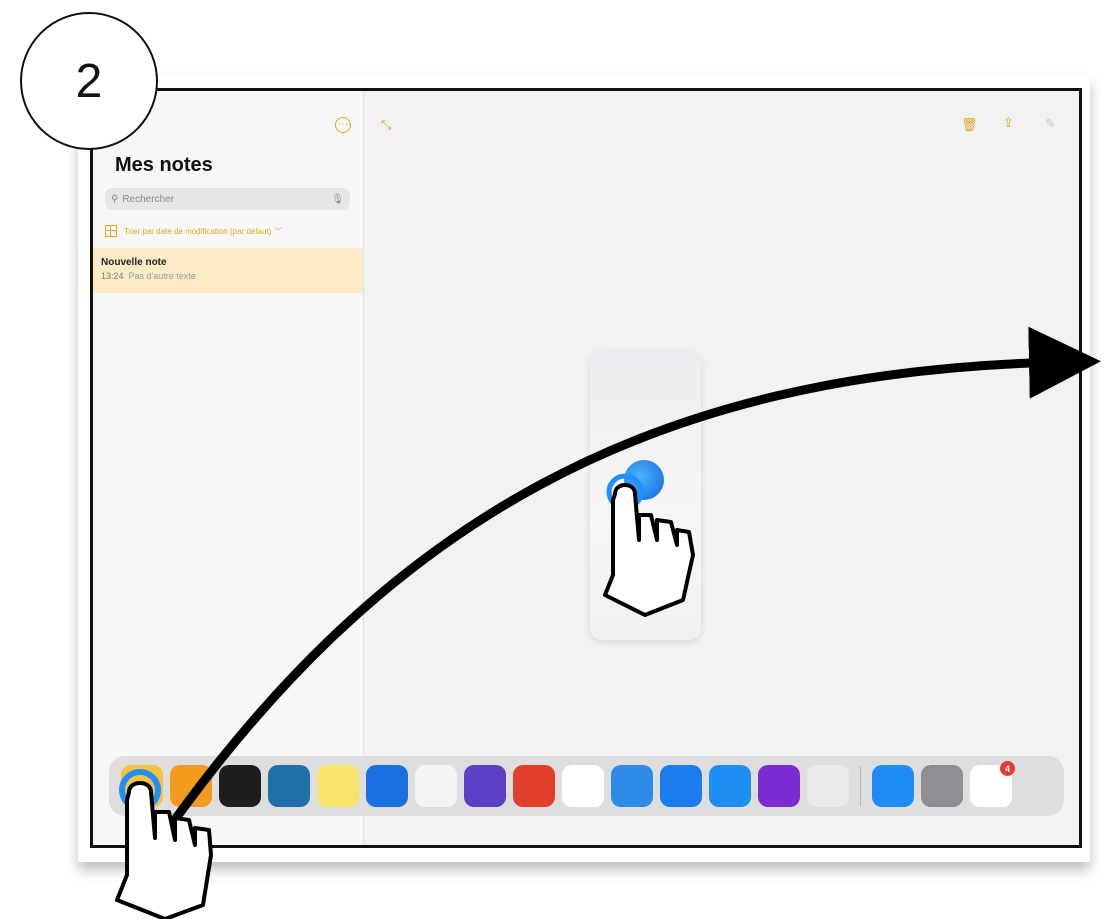 This screenshot has height=919, width=1110. I want to click on imovie-app-icon, so click(485, 786).